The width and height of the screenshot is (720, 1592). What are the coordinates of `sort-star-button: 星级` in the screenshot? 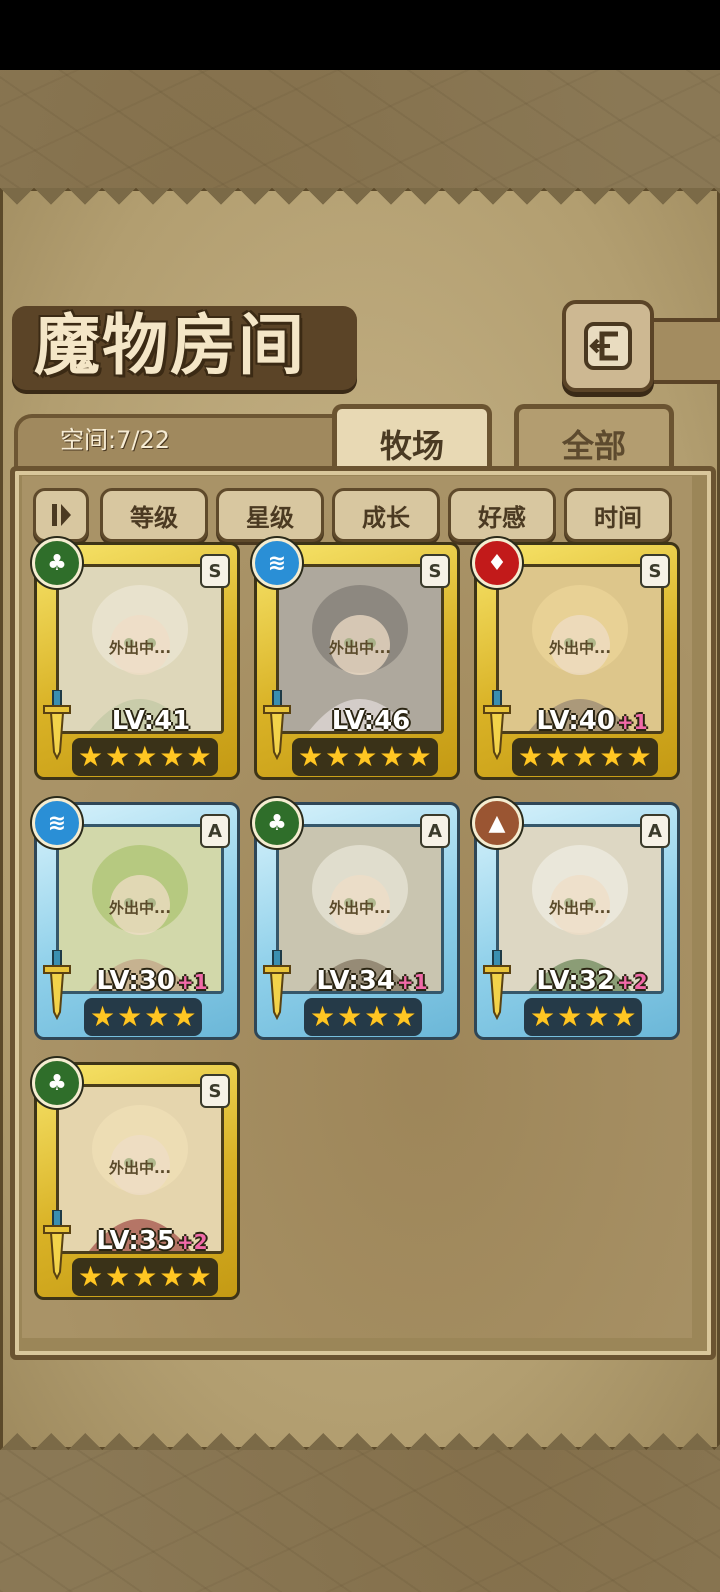 It's located at (270, 515).